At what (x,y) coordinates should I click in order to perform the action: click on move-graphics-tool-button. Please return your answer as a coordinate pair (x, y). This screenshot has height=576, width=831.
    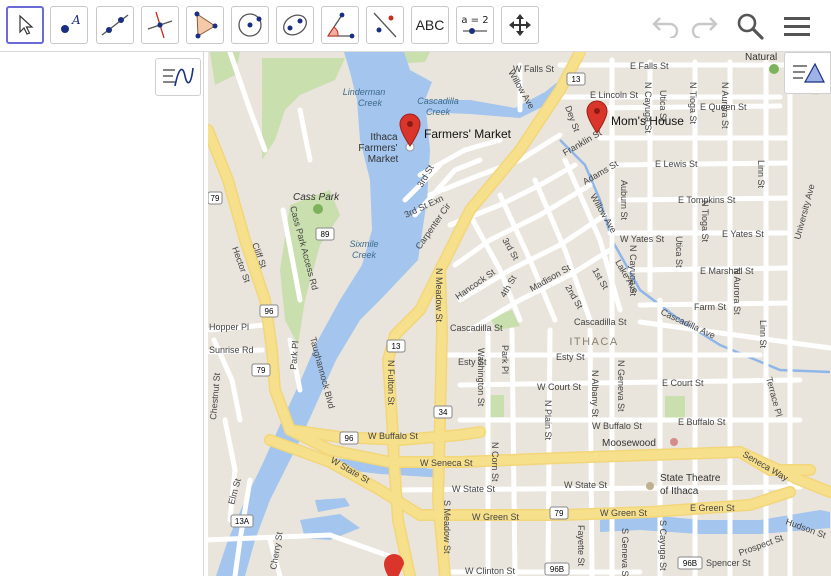
    Looking at the image, I should click on (520, 25).